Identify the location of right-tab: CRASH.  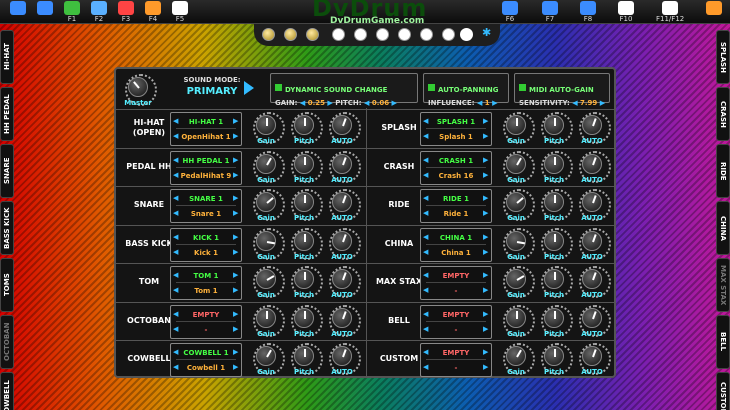
(723, 114).